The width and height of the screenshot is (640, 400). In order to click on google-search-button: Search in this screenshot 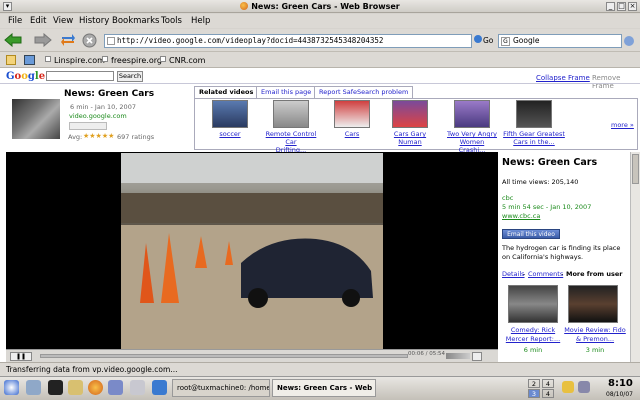, I will do `click(130, 76)`.